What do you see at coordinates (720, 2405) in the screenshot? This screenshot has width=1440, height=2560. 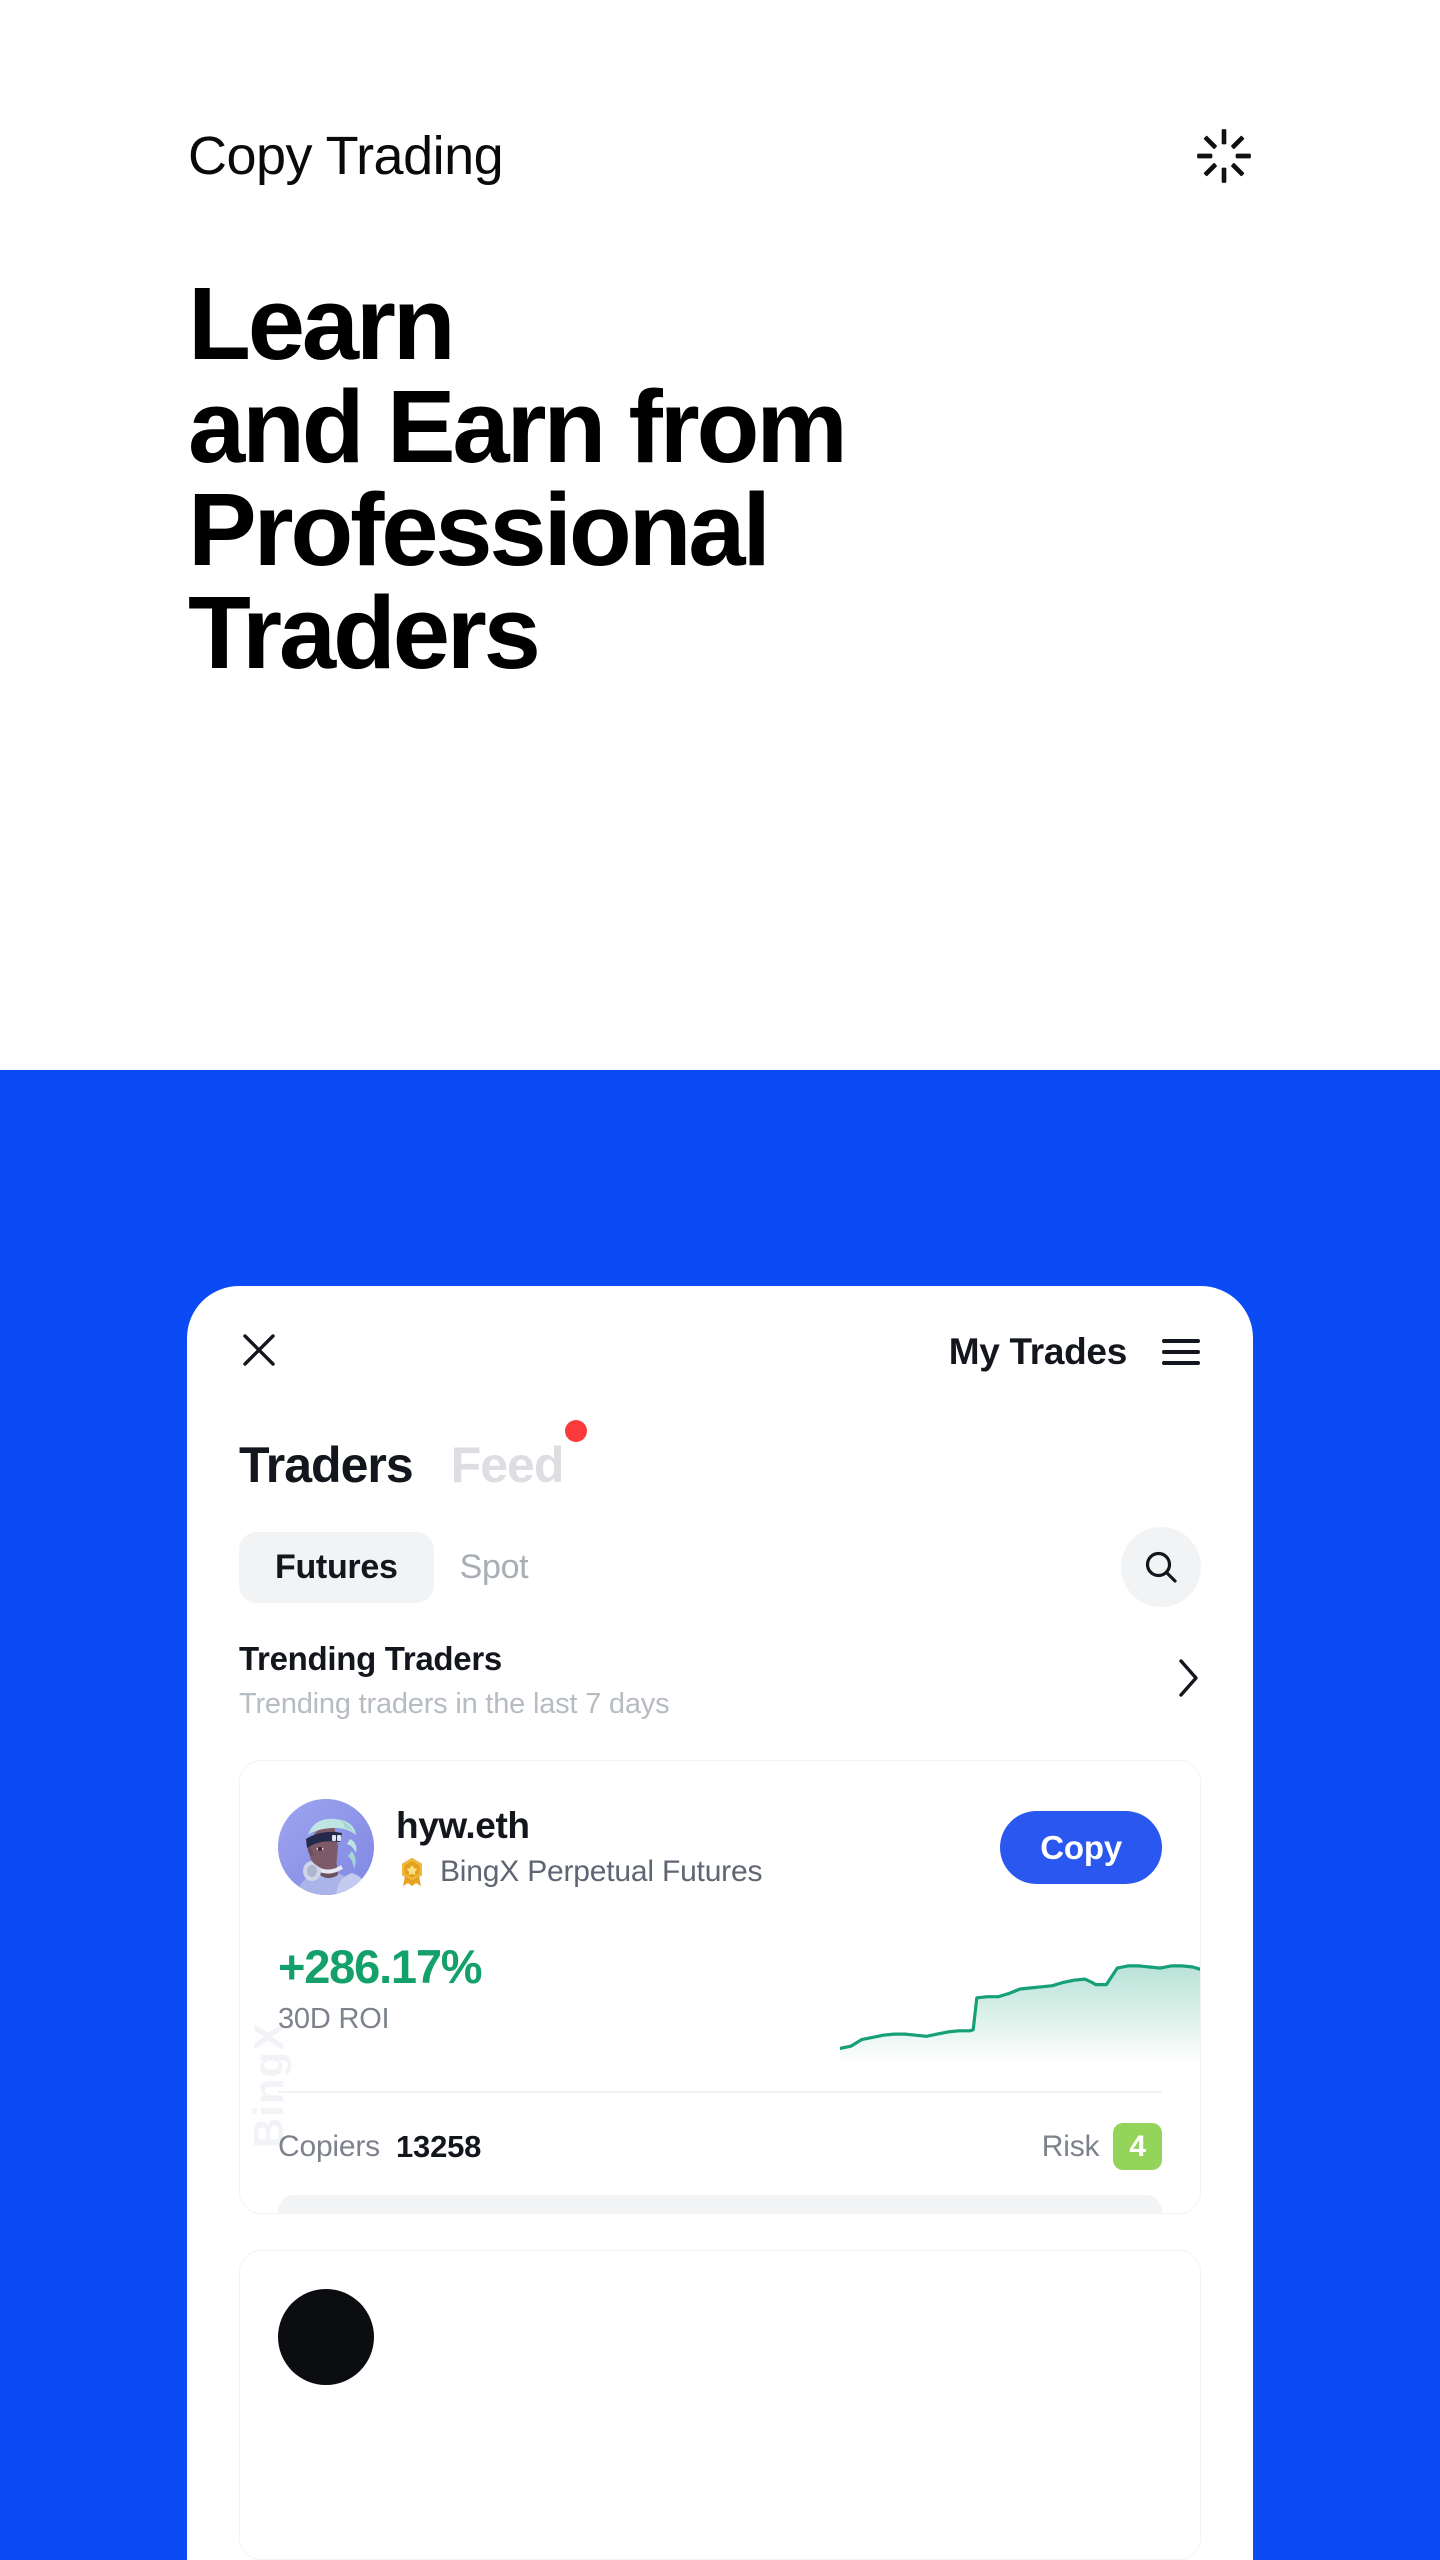 I see `trader-card-secondary` at bounding box center [720, 2405].